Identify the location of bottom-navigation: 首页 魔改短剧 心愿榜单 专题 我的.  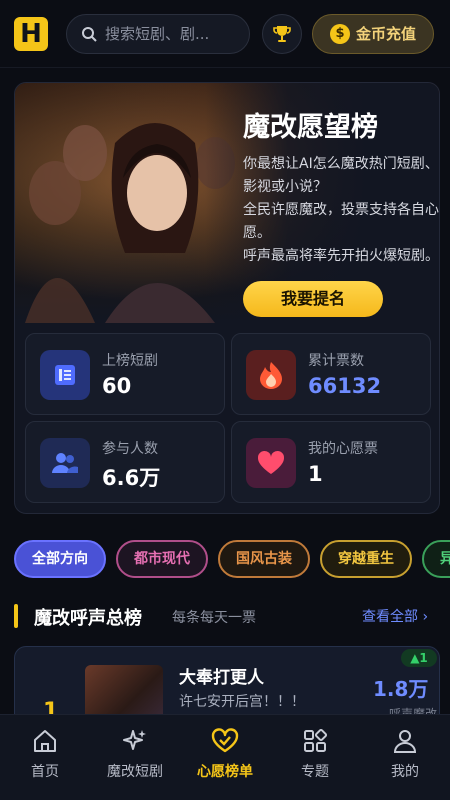
(225, 757).